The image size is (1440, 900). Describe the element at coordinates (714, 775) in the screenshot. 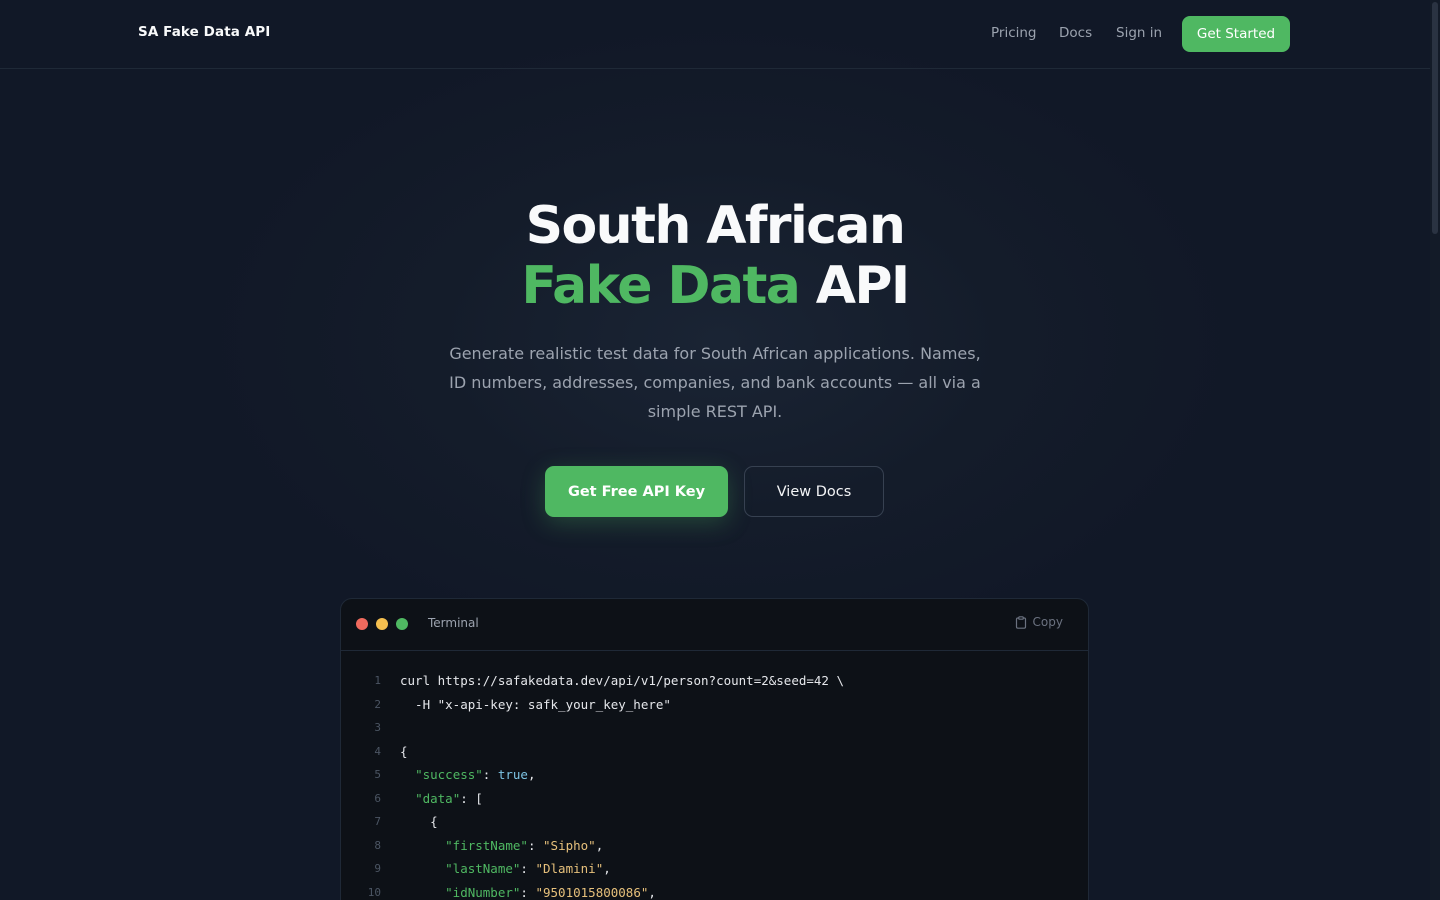

I see `code-line: 5 "success": true,` at that location.